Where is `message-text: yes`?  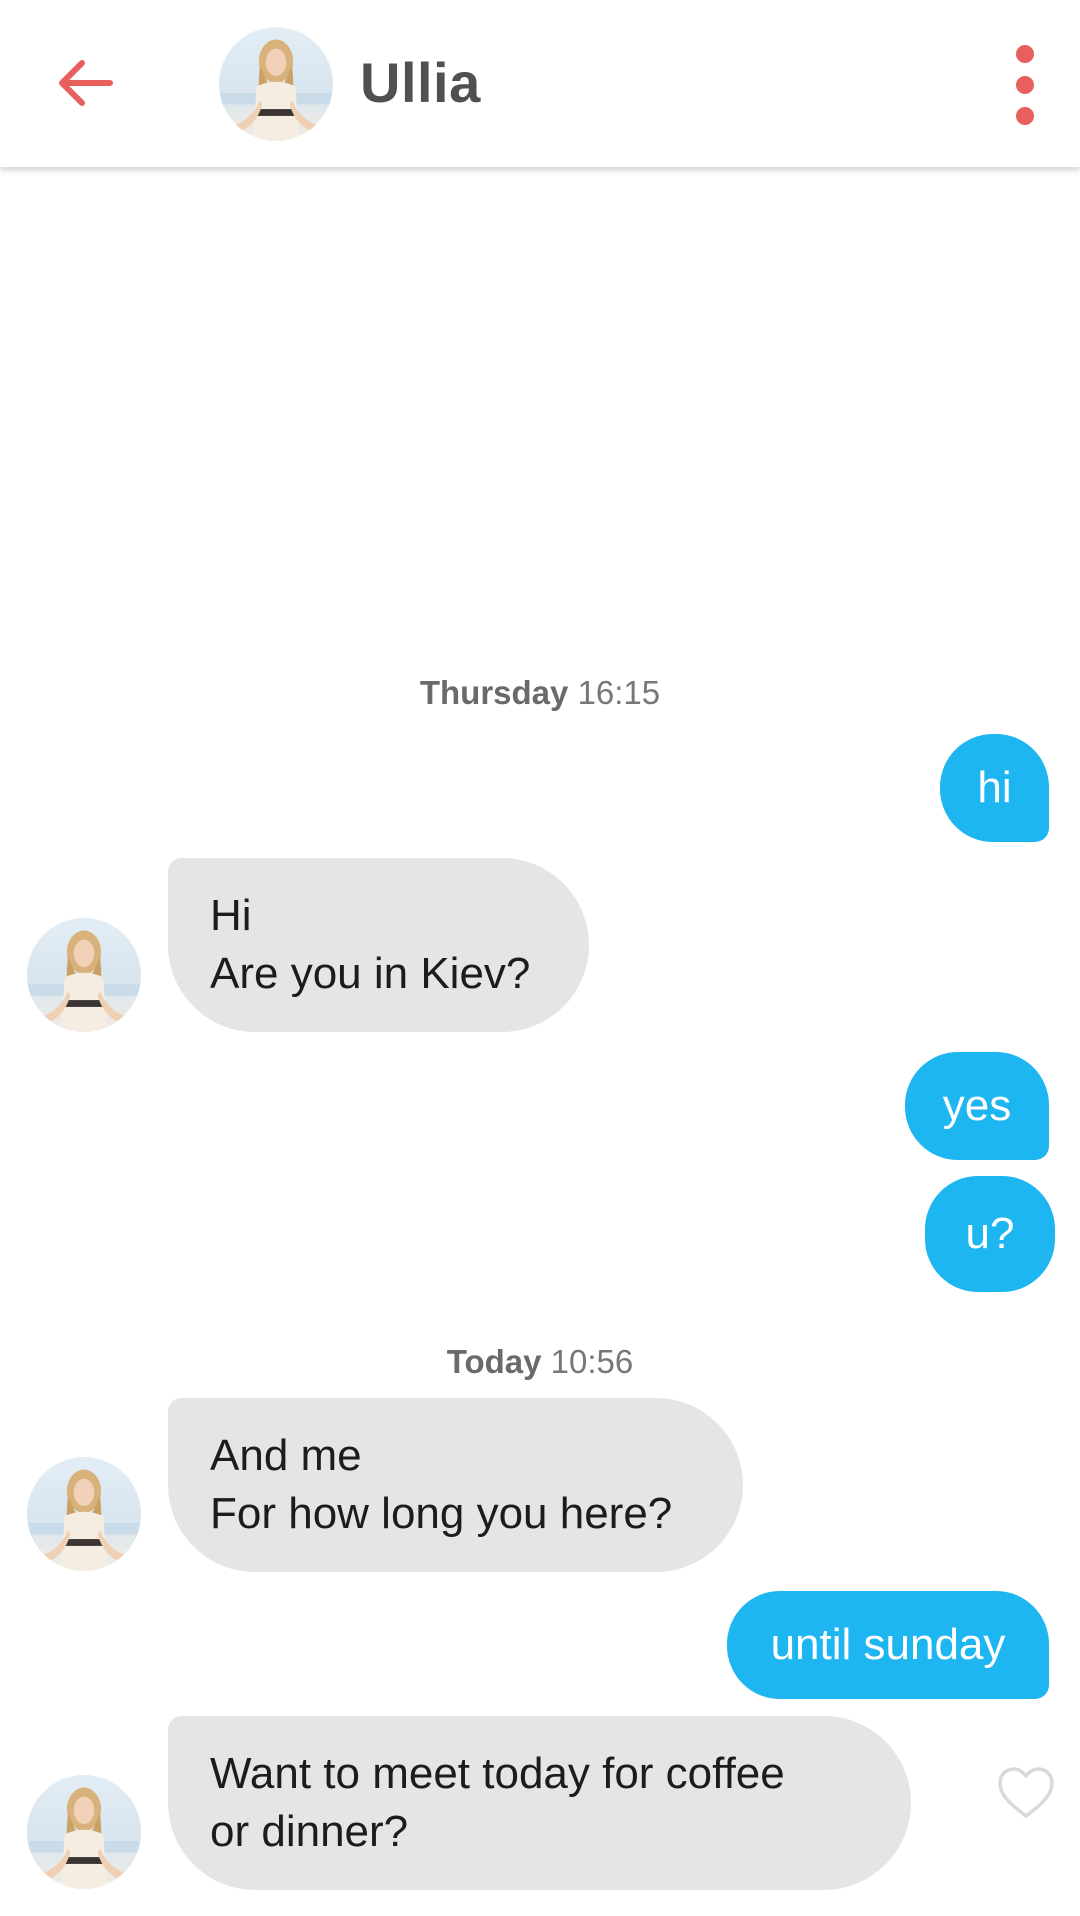 message-text: yes is located at coordinates (977, 1105).